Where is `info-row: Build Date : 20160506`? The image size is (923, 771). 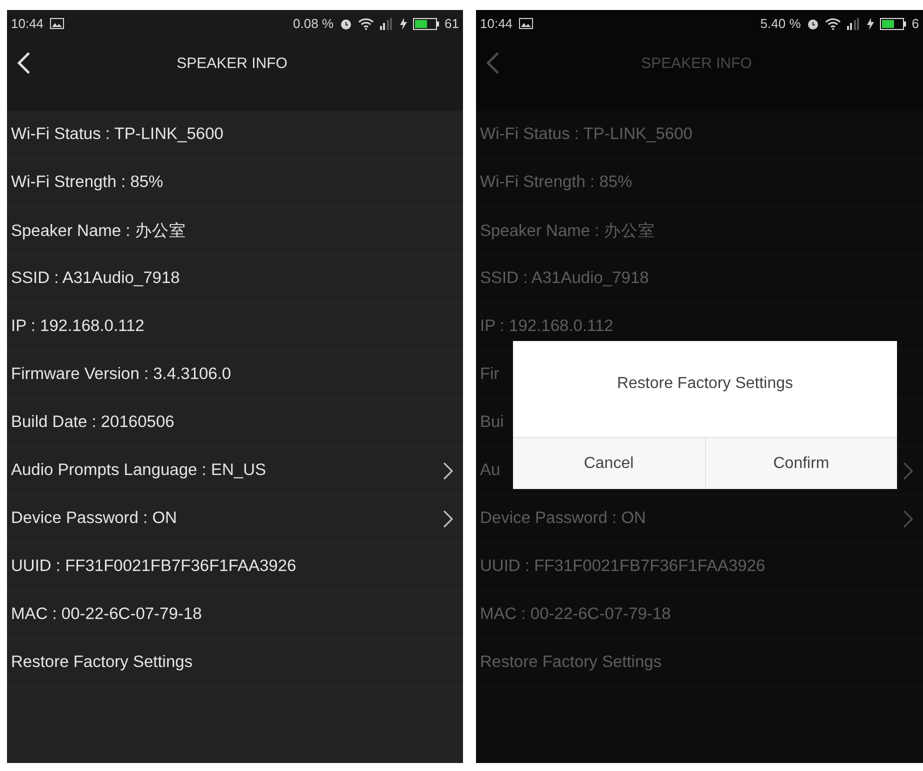 info-row: Build Date : 20160506 is located at coordinates (92, 422).